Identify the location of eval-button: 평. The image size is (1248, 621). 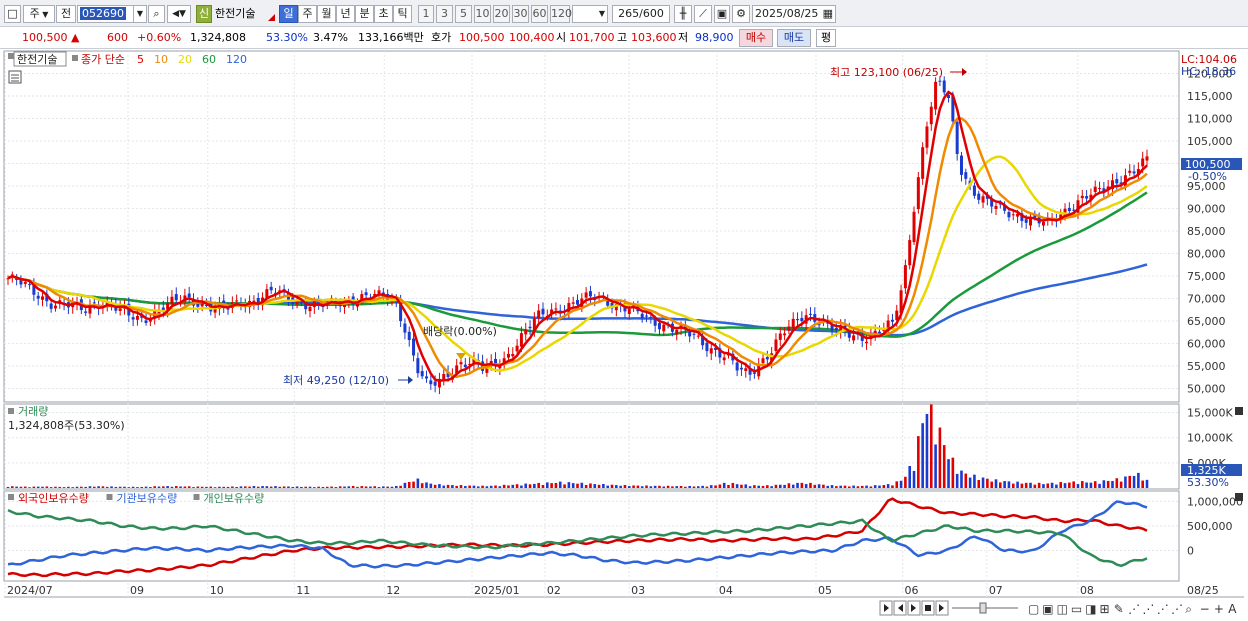
(826, 38).